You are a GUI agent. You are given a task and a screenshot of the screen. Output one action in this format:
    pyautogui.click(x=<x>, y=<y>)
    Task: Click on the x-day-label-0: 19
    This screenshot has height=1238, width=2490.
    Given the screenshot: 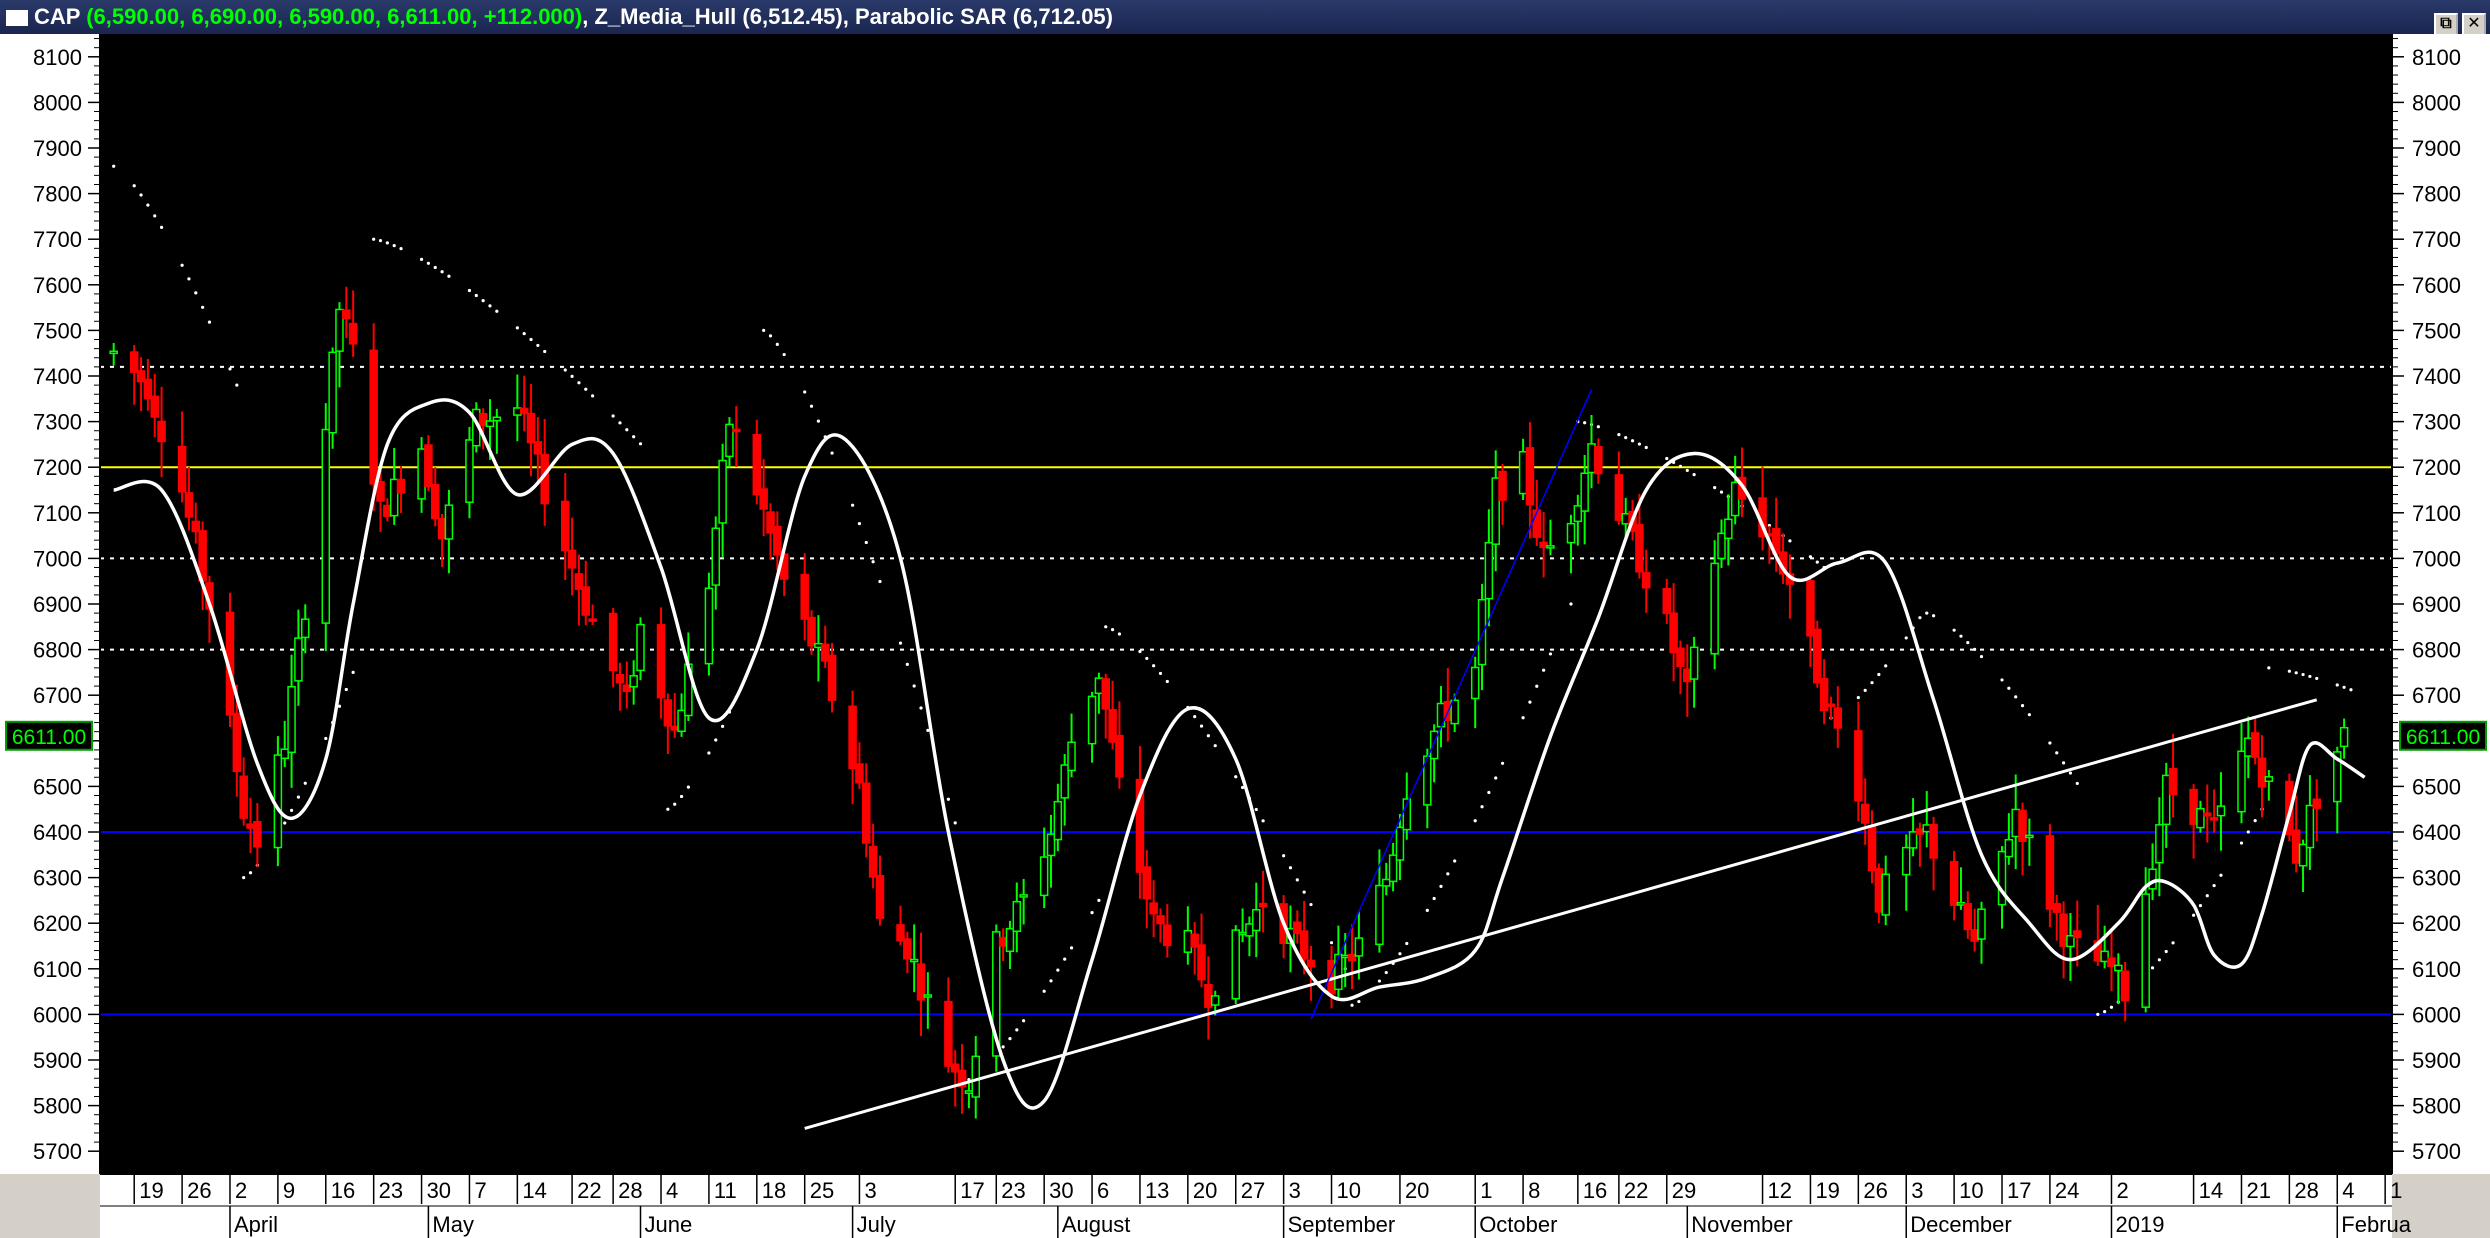 What is the action you would take?
    pyautogui.click(x=151, y=1190)
    